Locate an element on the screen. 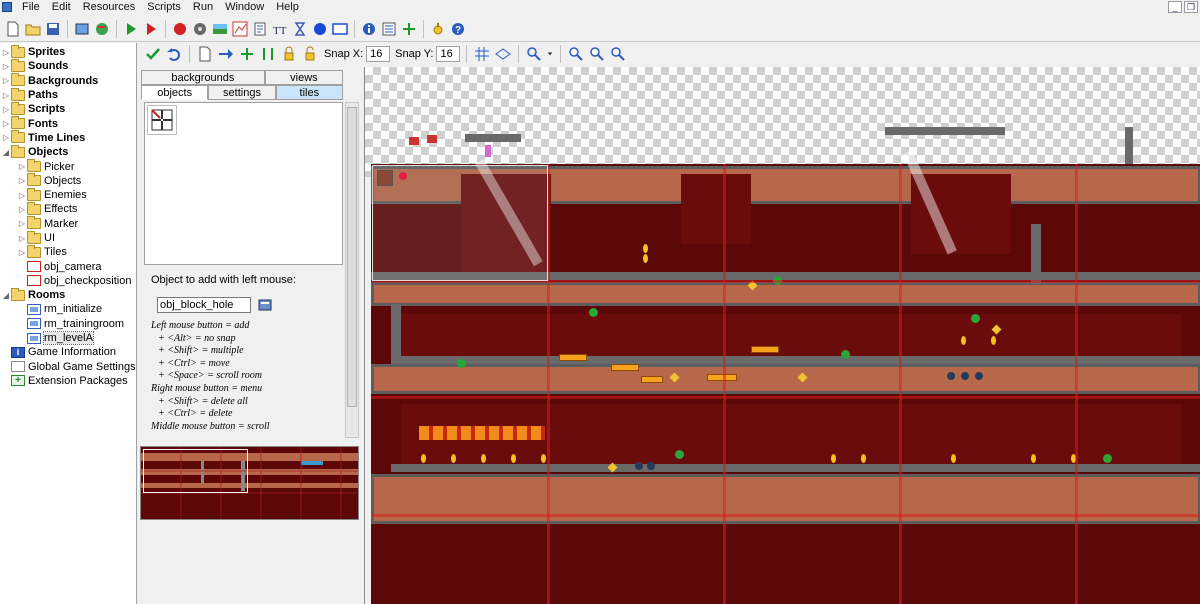  tree-item-objects: ▷ Objects is located at coordinates (68, 180).